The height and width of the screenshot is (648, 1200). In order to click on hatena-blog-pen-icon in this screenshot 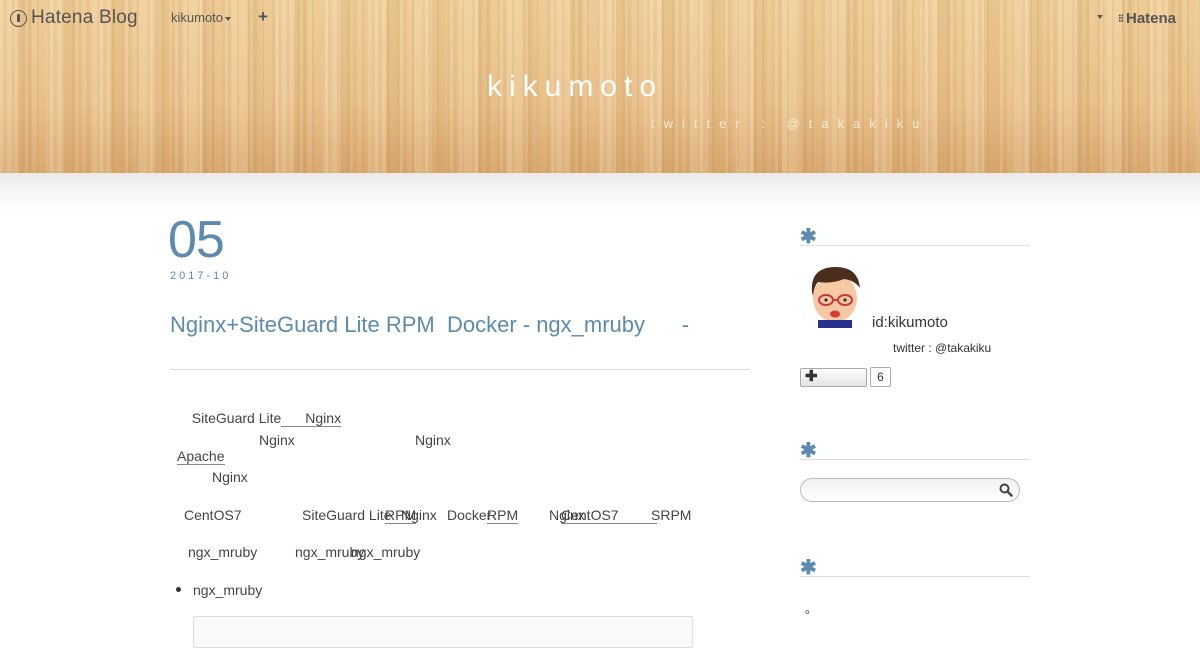, I will do `click(18, 18)`.